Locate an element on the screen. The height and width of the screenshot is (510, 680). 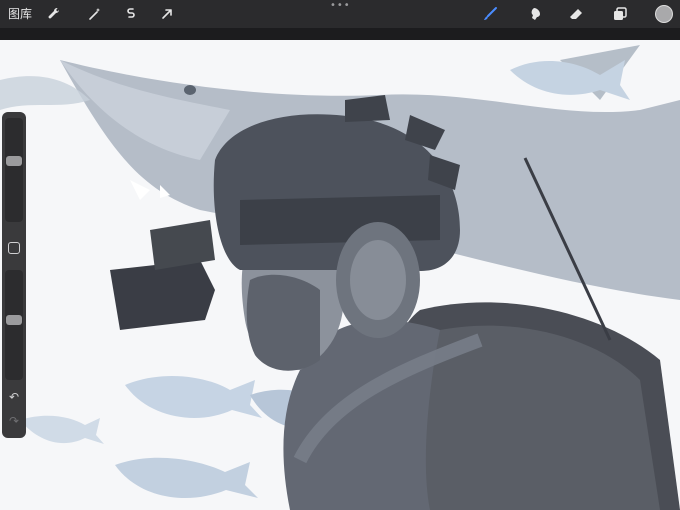
brush-sidebar: ↶ ↷ is located at coordinates (14, 275).